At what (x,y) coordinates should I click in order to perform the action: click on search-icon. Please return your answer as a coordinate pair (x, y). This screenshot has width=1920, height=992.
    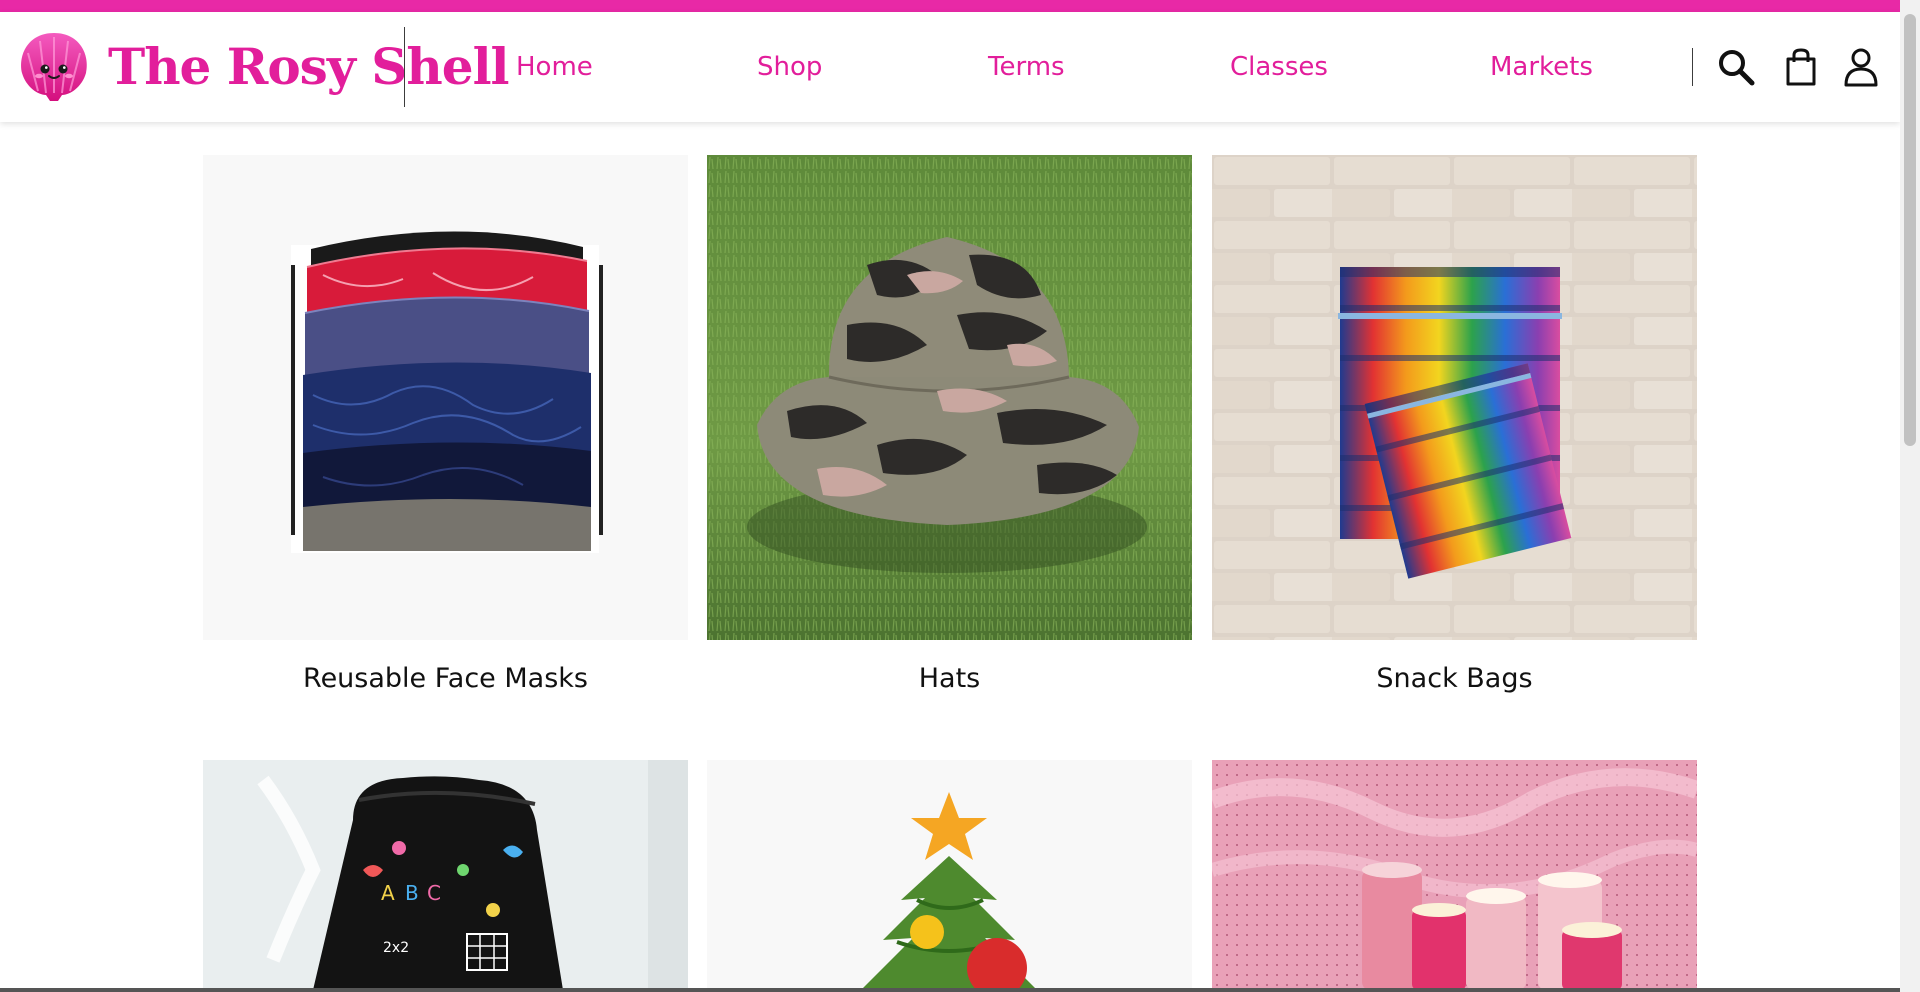
    Looking at the image, I should click on (1737, 68).